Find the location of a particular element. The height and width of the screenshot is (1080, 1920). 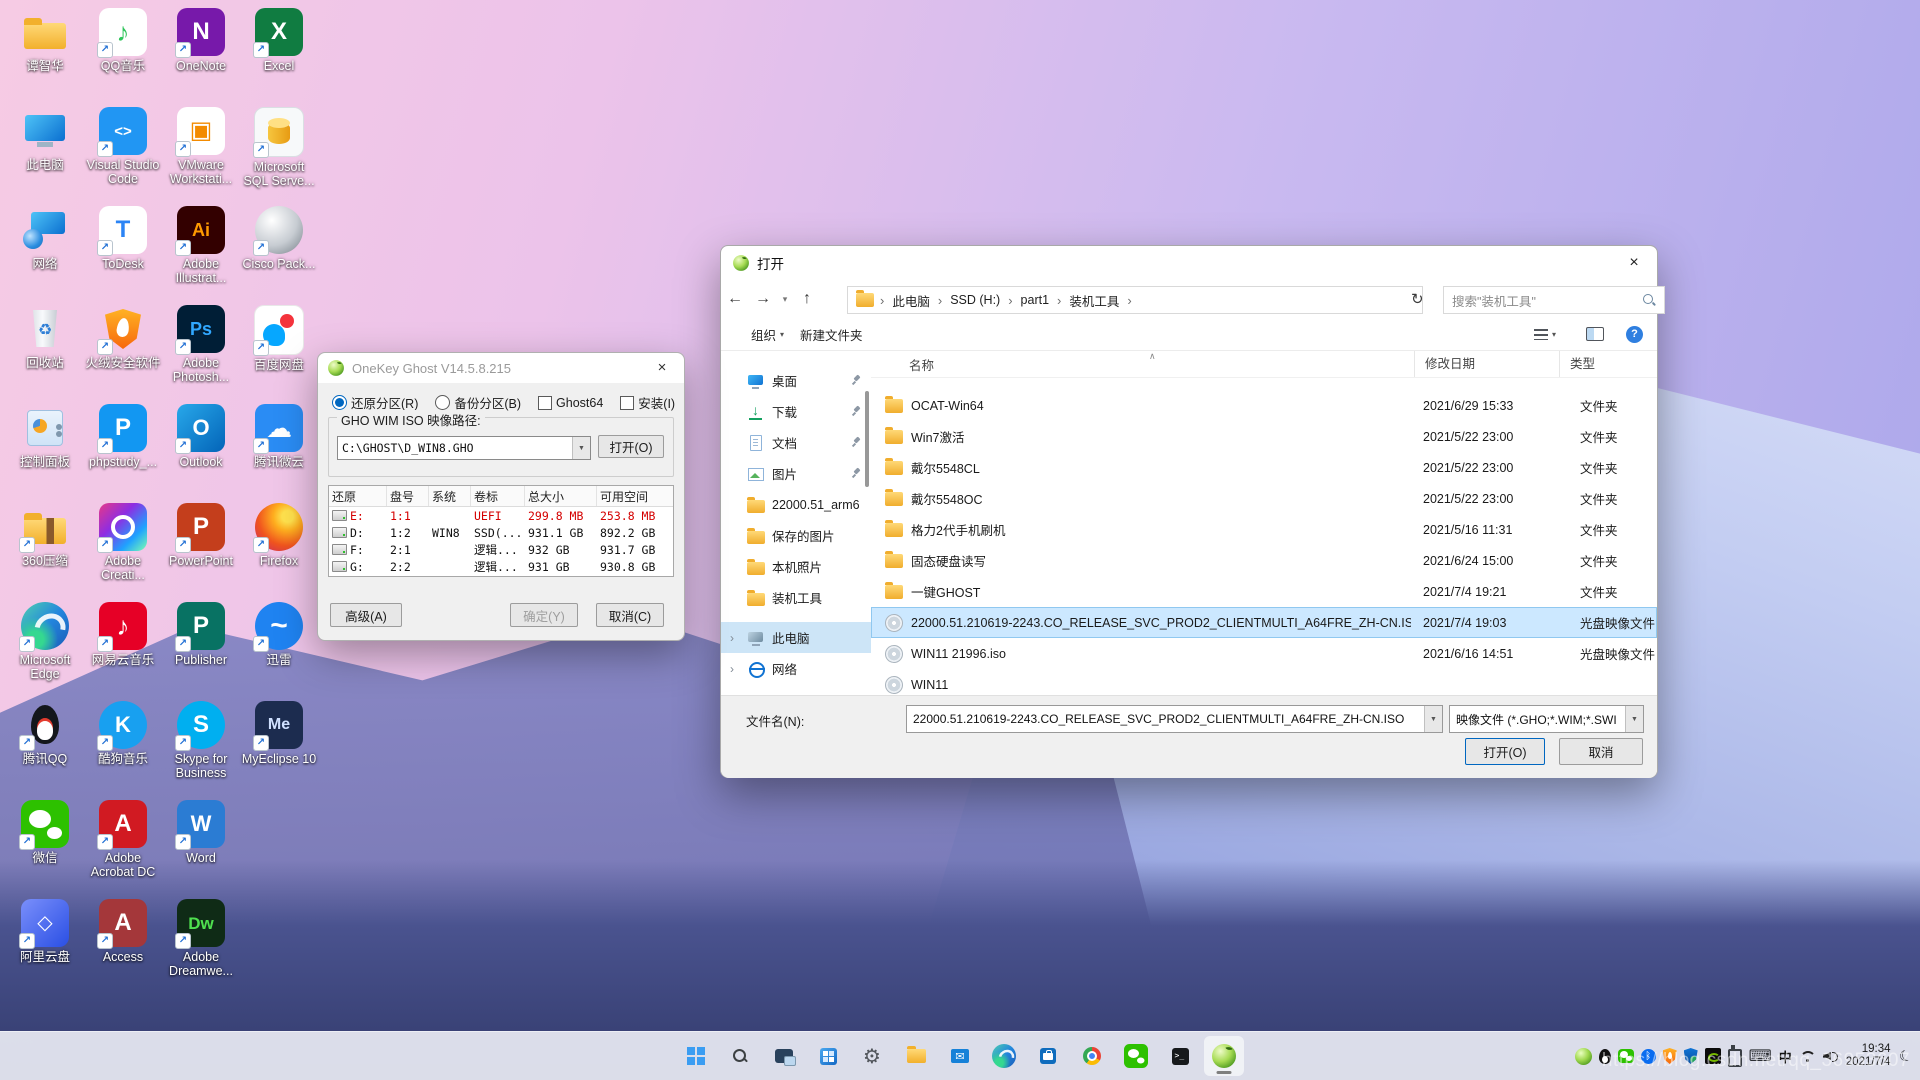

sidebar-item-desktop: 桌面 is located at coordinates (796, 380).